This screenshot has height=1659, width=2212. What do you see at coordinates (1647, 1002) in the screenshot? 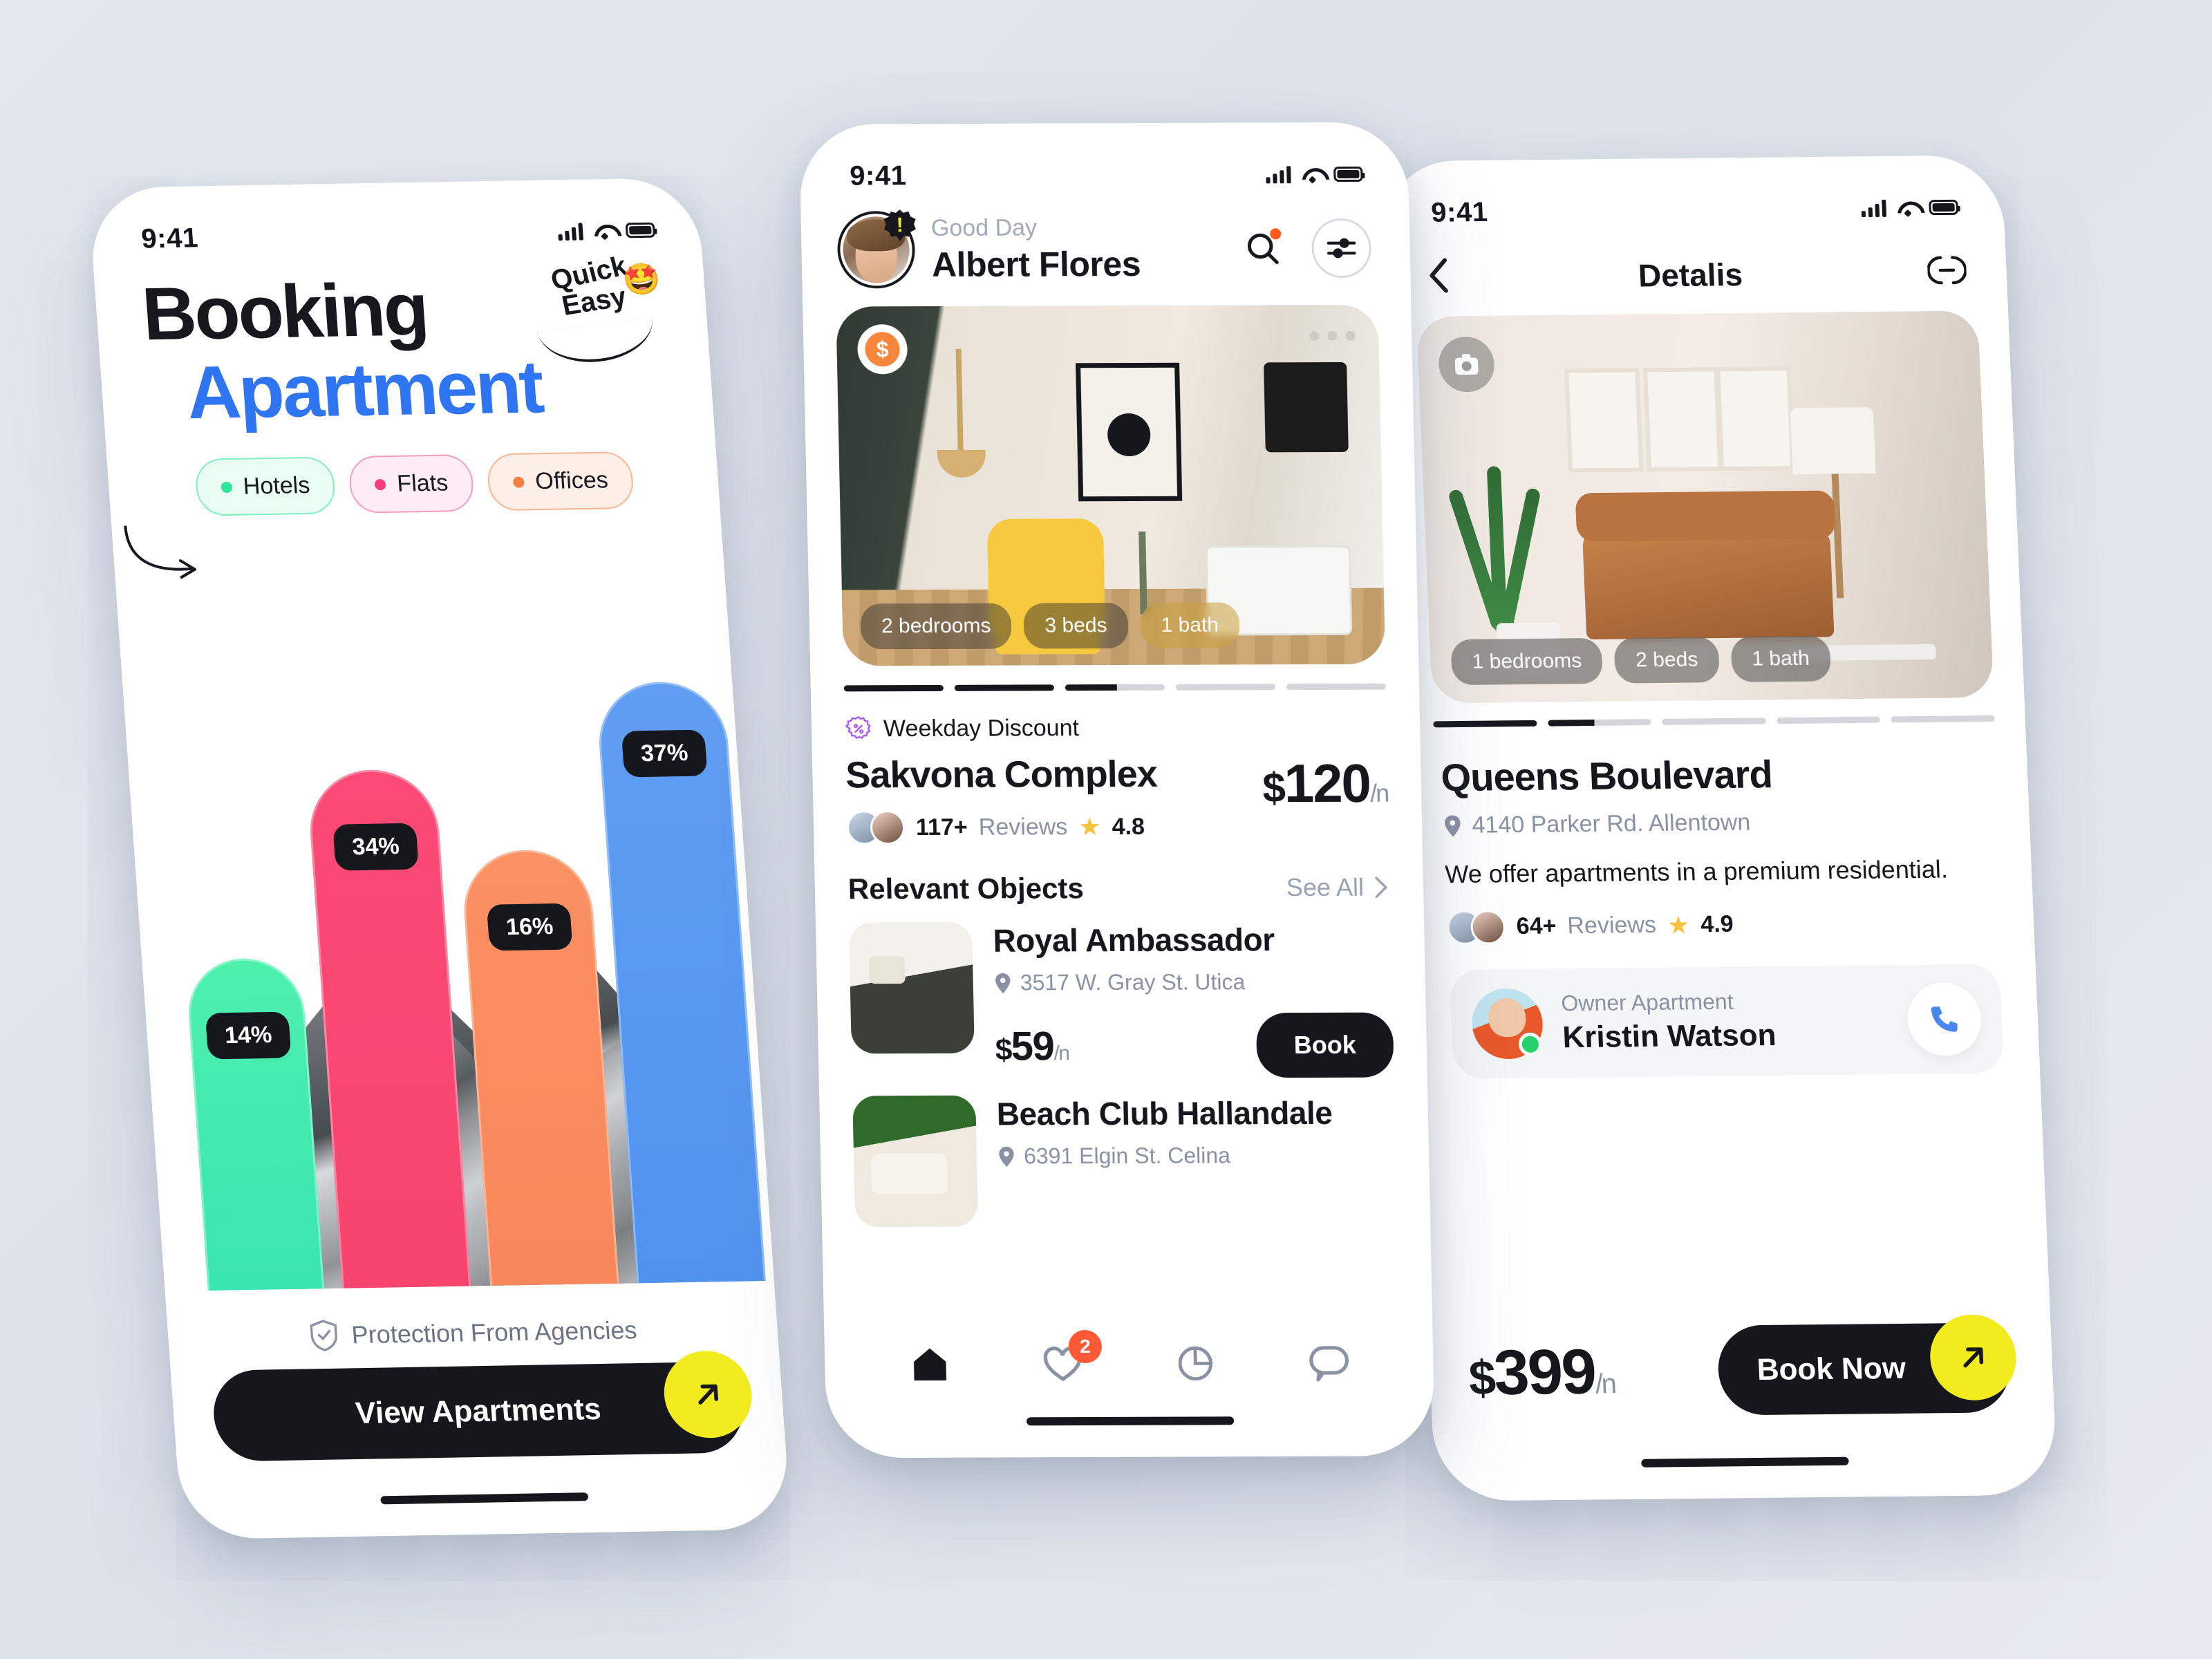
I see `owner-role-label: Owner Apartment` at bounding box center [1647, 1002].